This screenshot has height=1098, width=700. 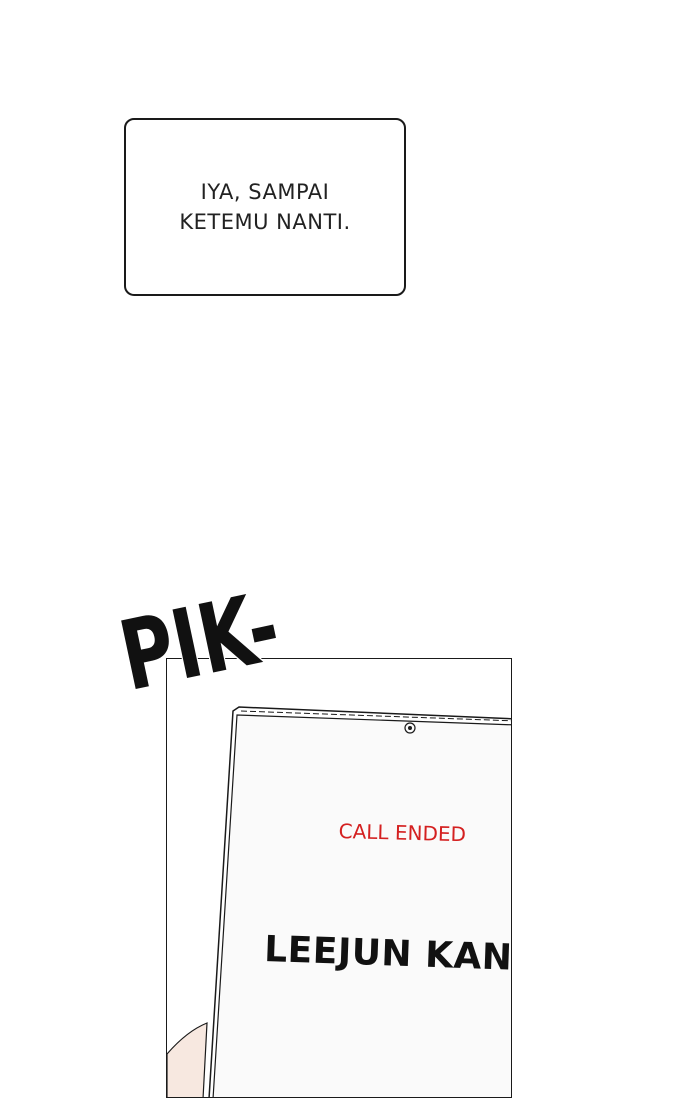 What do you see at coordinates (265, 207) in the screenshot?
I see `speech-bubble: IYA, SAMPAI KETEMU NANTI.` at bounding box center [265, 207].